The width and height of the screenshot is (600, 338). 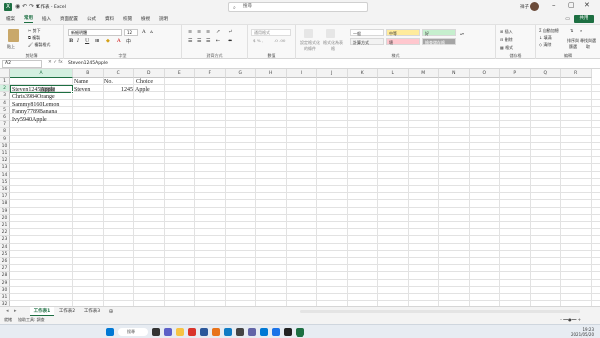 What do you see at coordinates (143, 82) in the screenshot?
I see `cell-D1: Choice` at bounding box center [143, 82].